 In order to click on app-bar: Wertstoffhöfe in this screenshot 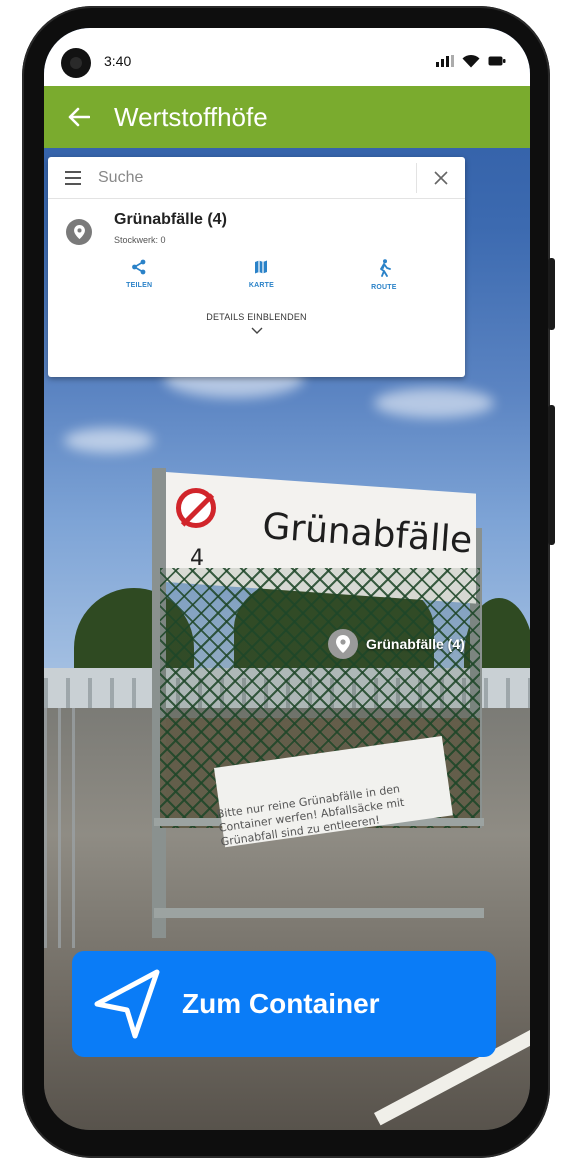, I will do `click(287, 117)`.